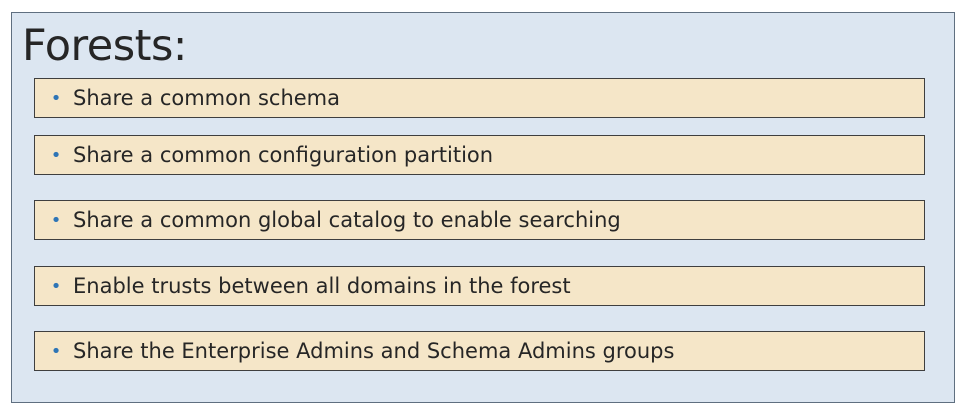 Image resolution: width=967 pixels, height=420 pixels. Describe the element at coordinates (207, 98) in the screenshot. I see `bullet-text: Share a common schema` at that location.